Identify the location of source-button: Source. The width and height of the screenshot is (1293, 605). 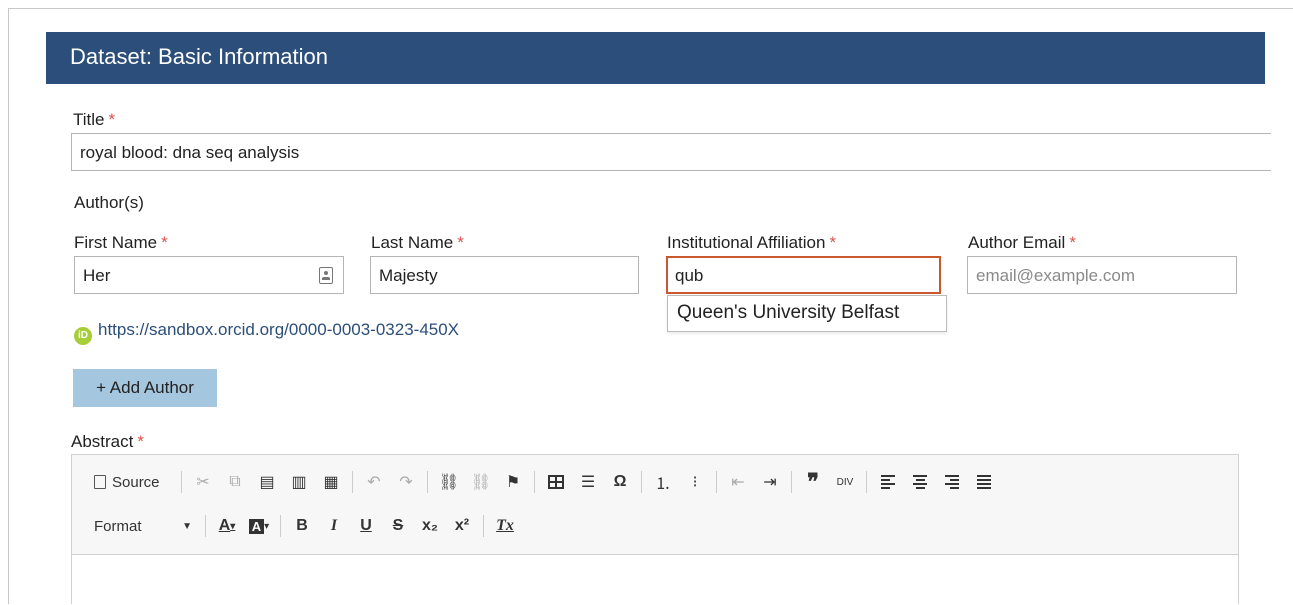
(133, 482).